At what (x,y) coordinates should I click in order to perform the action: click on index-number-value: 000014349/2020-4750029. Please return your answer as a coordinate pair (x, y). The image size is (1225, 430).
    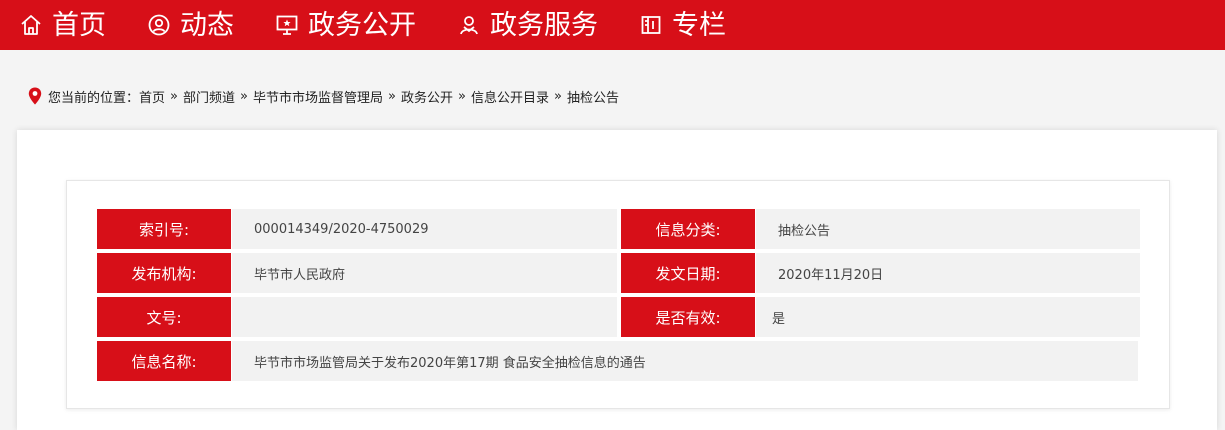
    Looking at the image, I should click on (424, 229).